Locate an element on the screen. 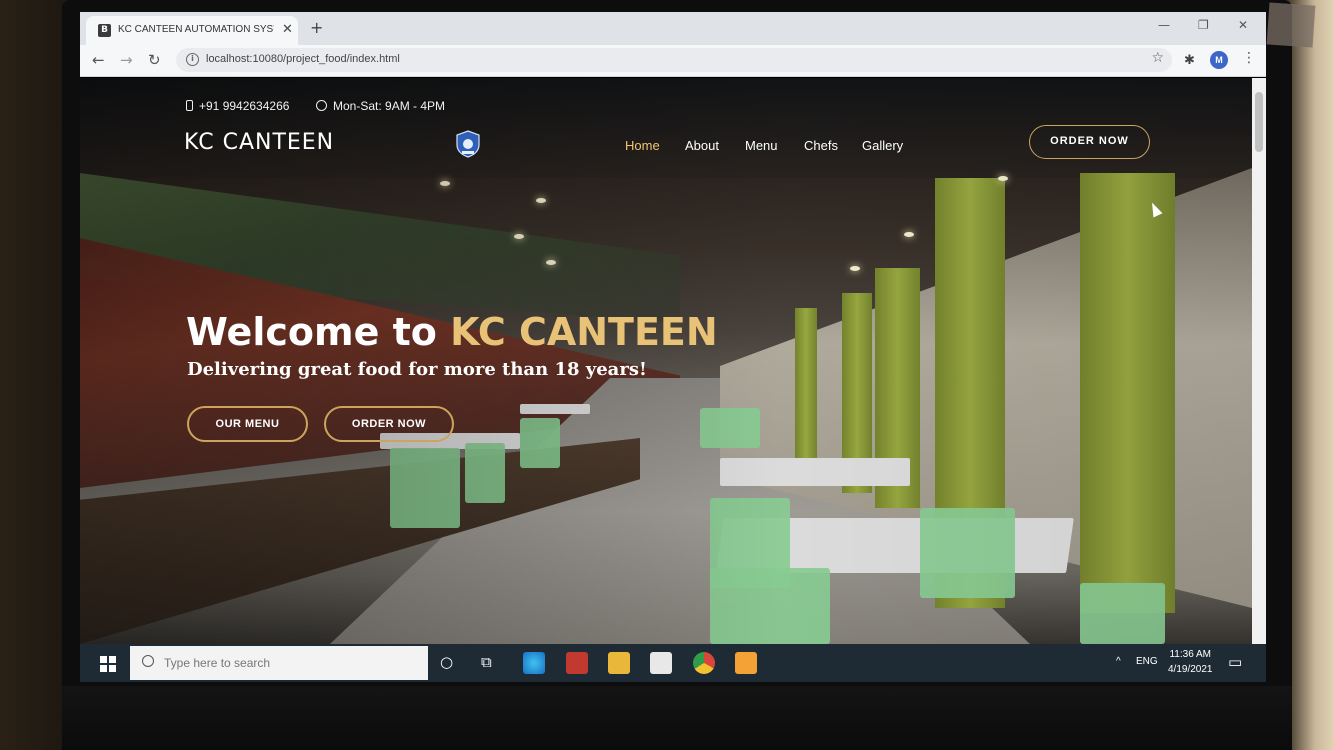 The image size is (1334, 750). hero-title-accent: KC CANTEEN is located at coordinates (584, 332).